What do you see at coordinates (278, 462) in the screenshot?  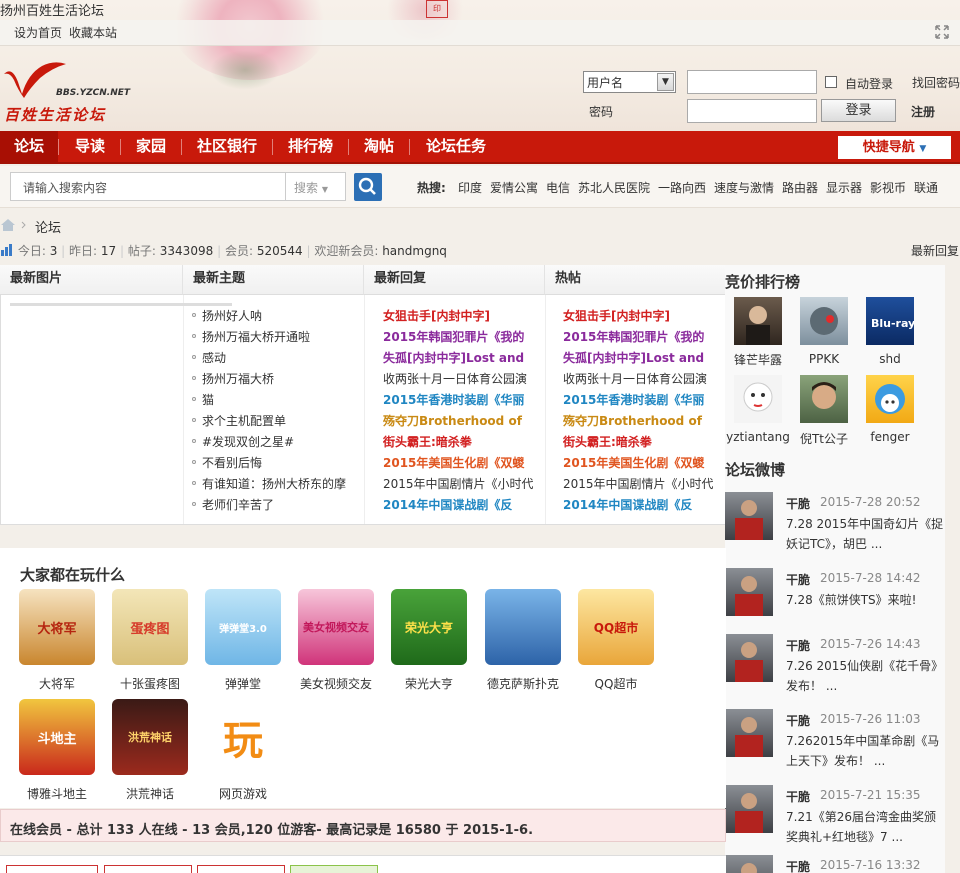 I see `topic-link: 不看别后悔` at bounding box center [278, 462].